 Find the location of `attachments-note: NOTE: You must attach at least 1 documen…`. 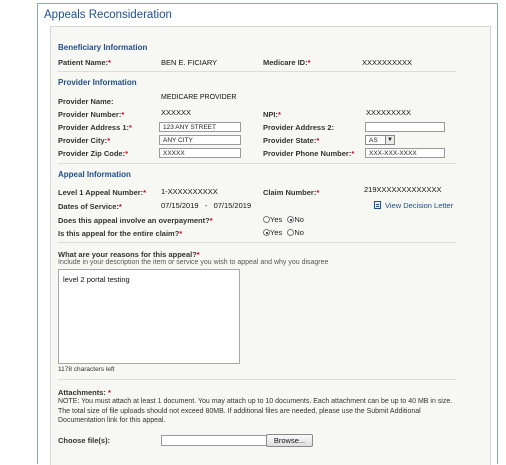

attachments-note: NOTE: You must attach at least 1 documen… is located at coordinates (255, 411).